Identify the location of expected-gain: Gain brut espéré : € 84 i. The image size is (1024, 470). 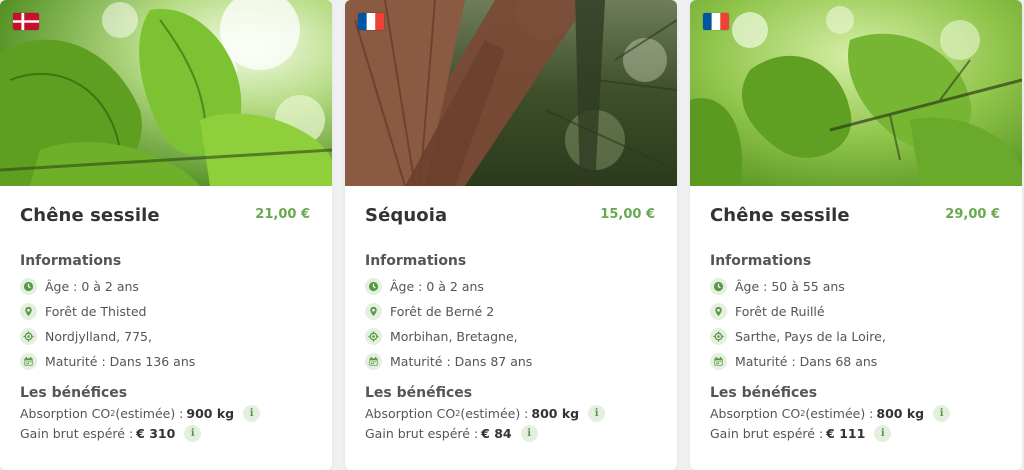
(451, 433).